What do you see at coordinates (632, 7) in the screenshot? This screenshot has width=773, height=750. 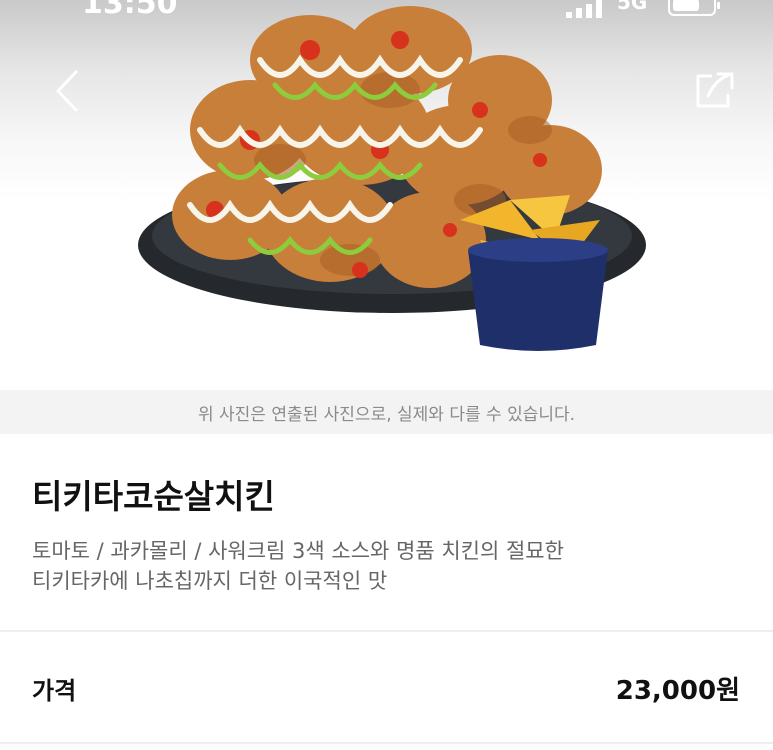 I see `network-type: 5G` at bounding box center [632, 7].